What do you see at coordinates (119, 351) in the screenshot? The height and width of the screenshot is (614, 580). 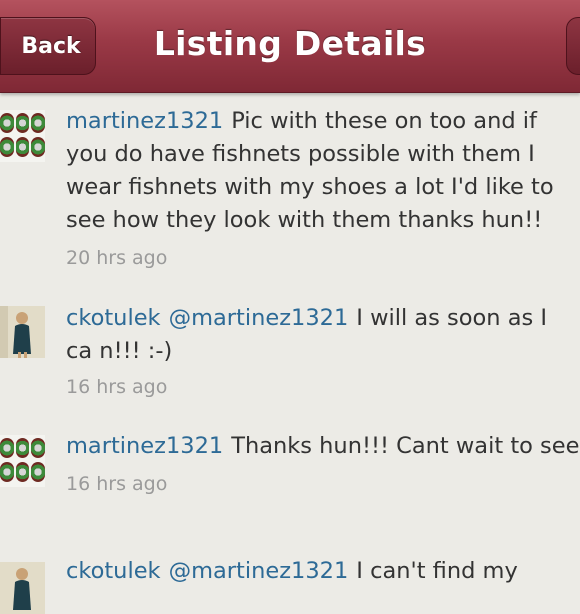 I see `comment-text-line: ca n!!! :-)` at bounding box center [119, 351].